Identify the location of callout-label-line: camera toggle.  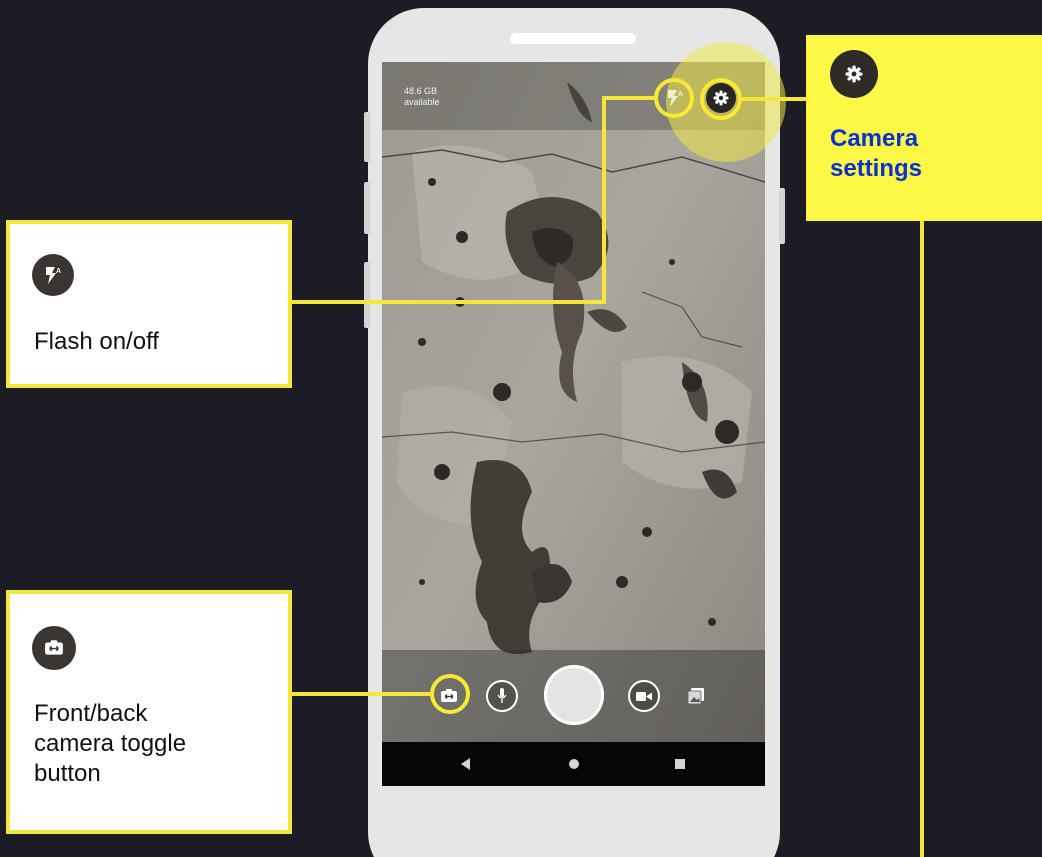
(110, 743).